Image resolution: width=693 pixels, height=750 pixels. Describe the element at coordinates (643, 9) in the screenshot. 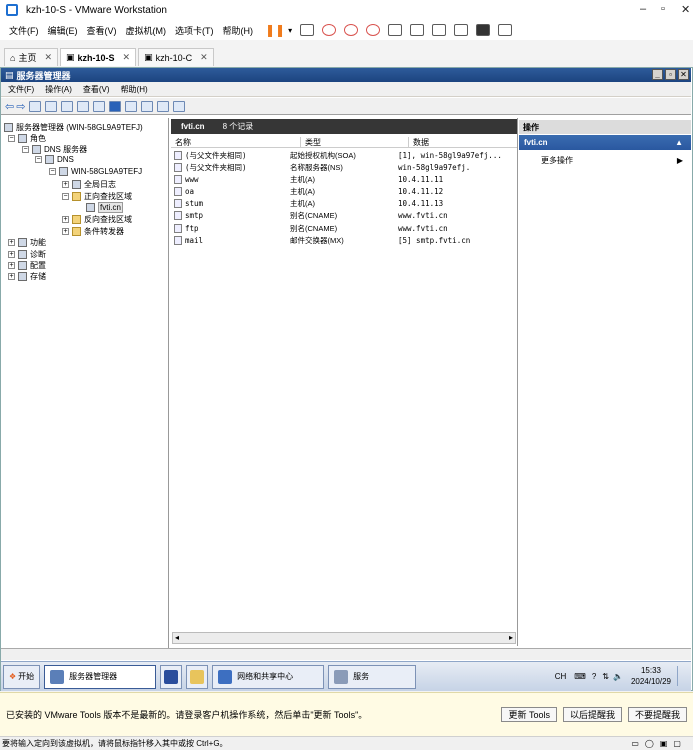

I see `minimize-icon: –` at that location.